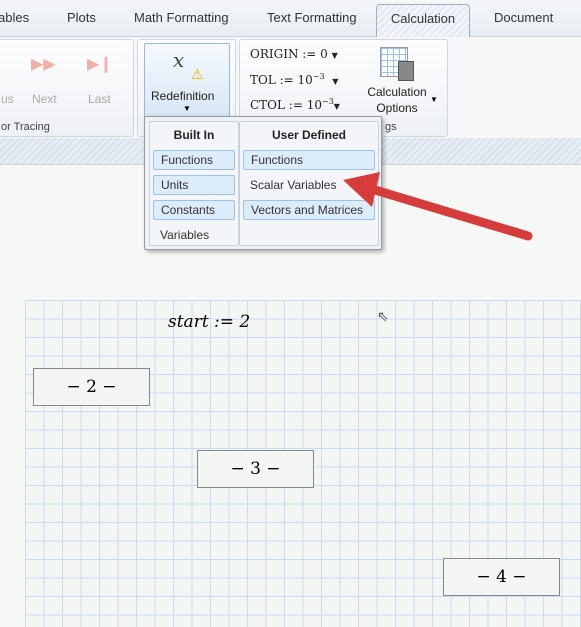 This screenshot has height=627, width=581. I want to click on annotation-arrow, so click(438, 206).